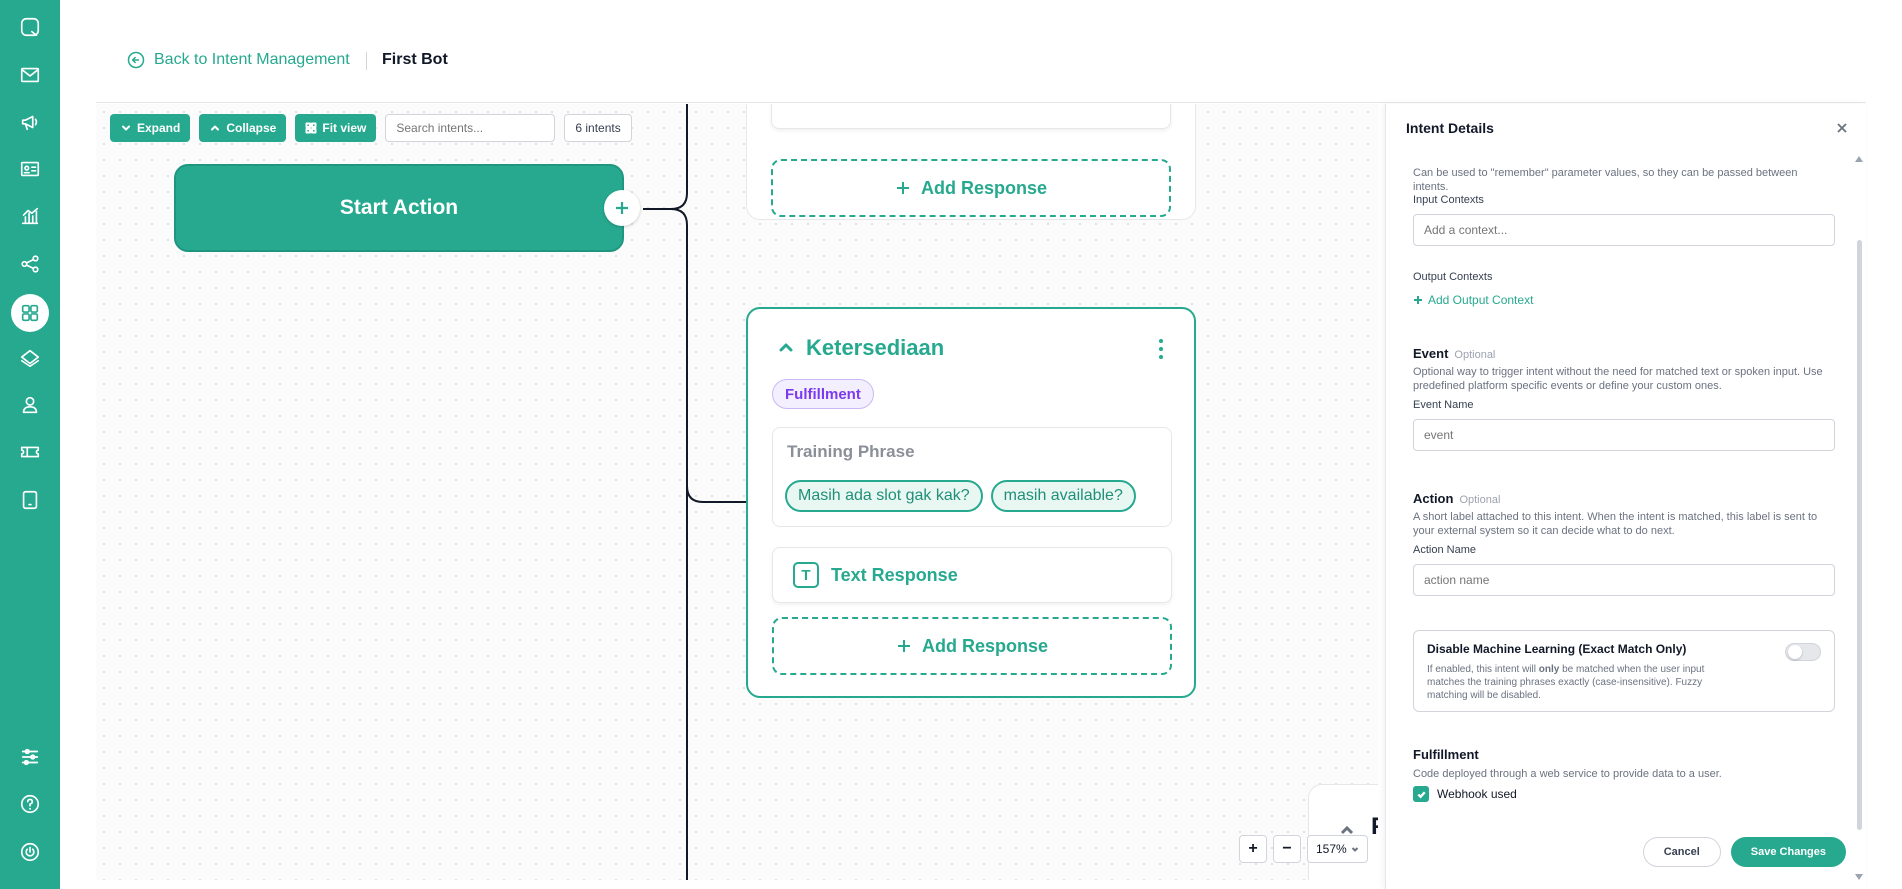 This screenshot has width=1902, height=889. I want to click on arrow-left-circle-icon, so click(136, 60).